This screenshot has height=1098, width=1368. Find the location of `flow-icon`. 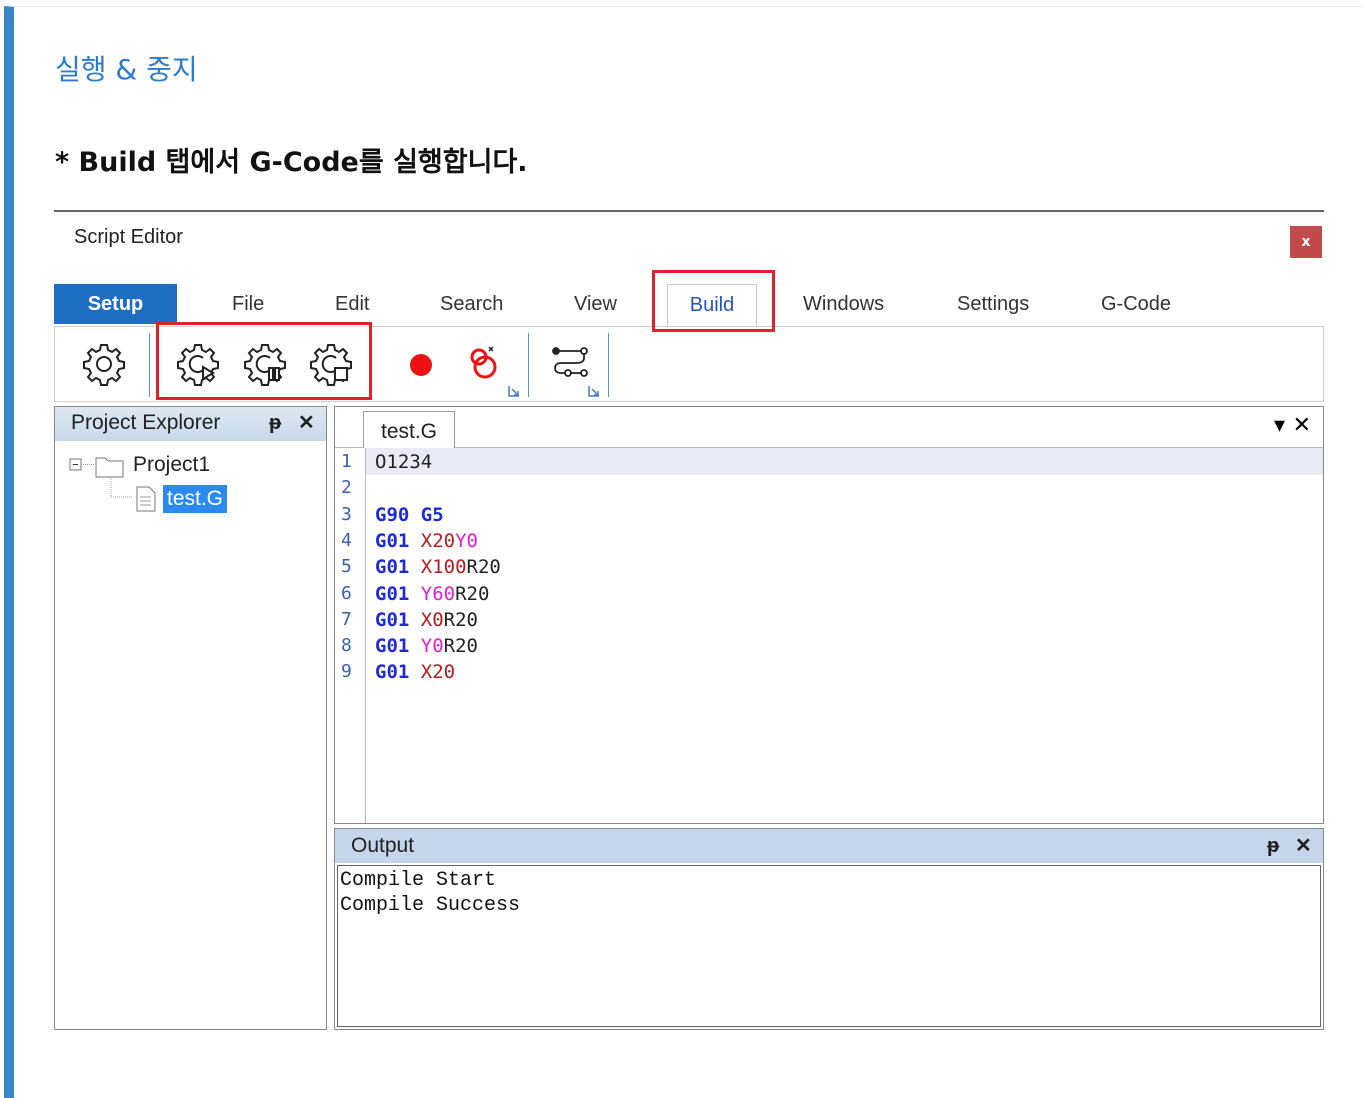

flow-icon is located at coordinates (570, 364).